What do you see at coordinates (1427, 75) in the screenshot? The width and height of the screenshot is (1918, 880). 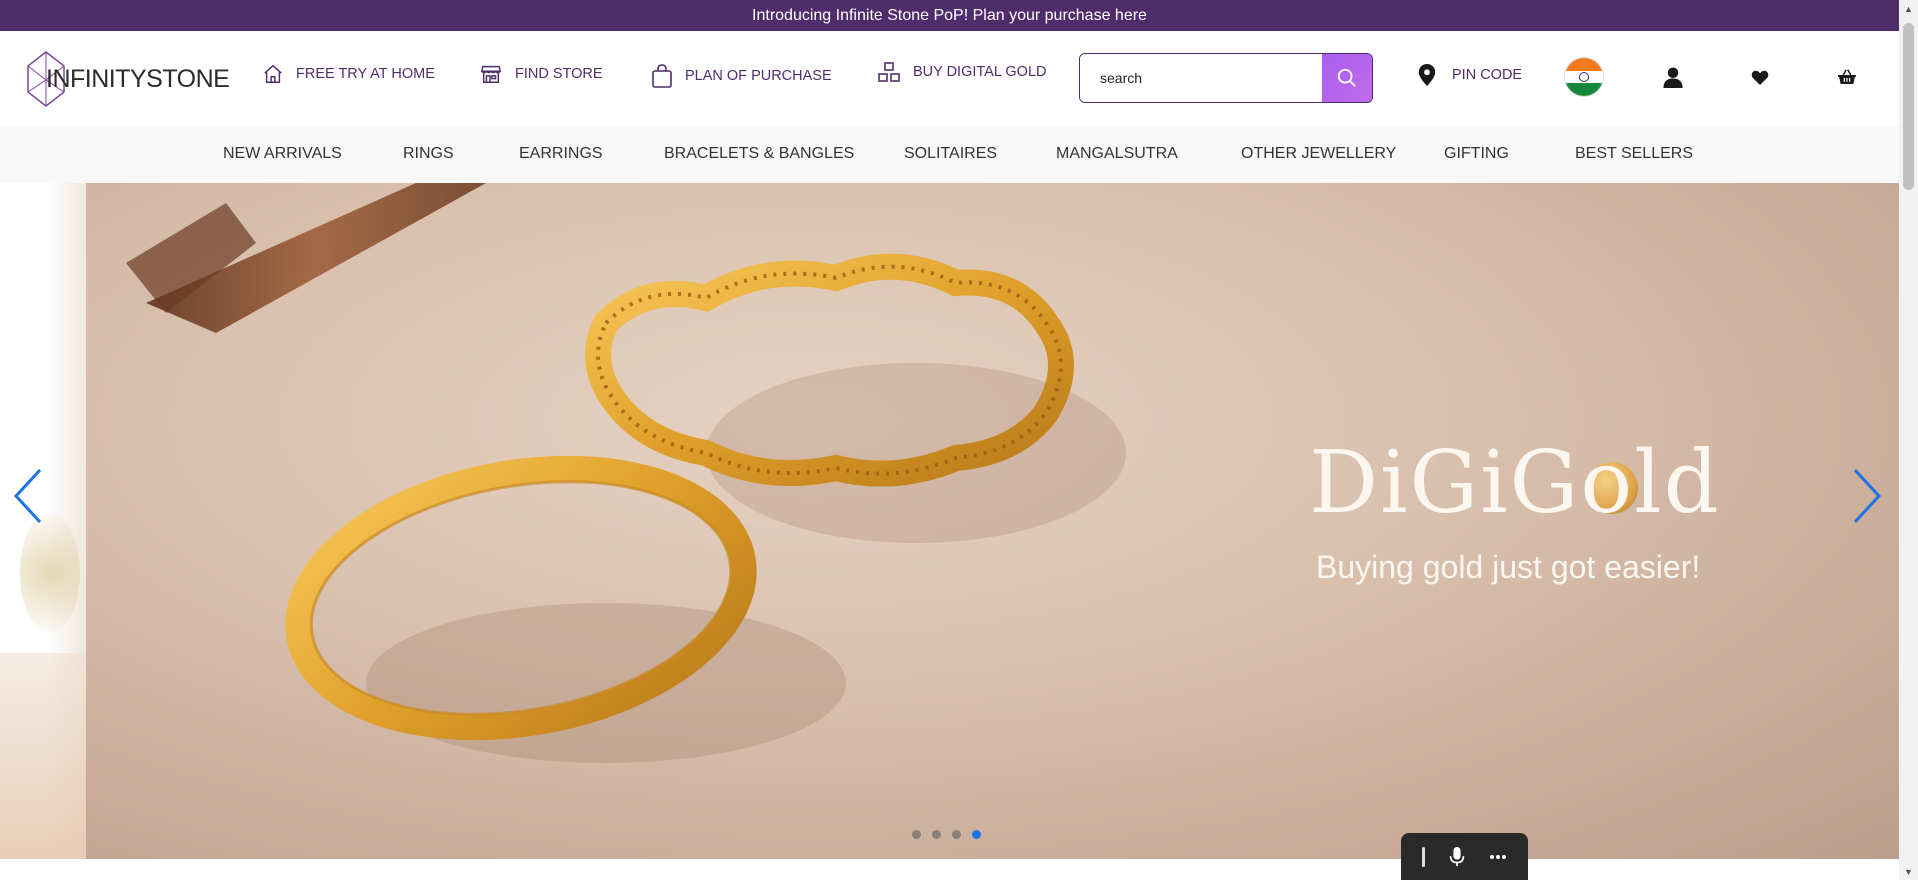 I see `location-pin-icon` at bounding box center [1427, 75].